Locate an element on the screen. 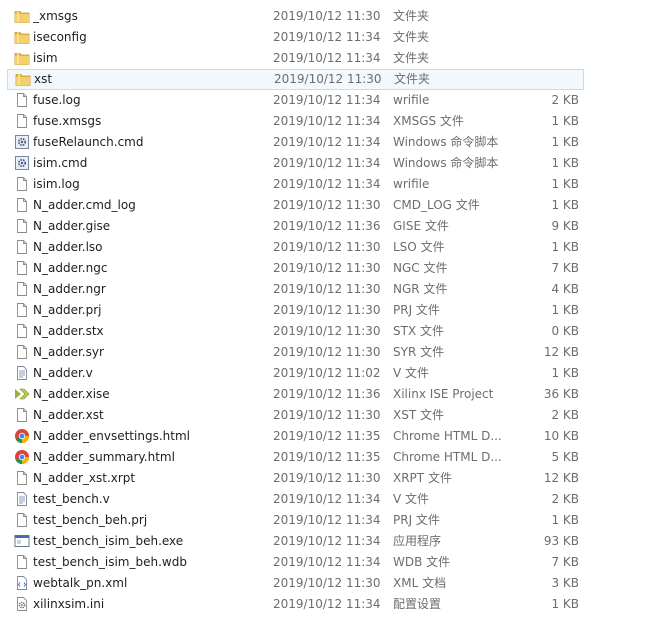  file-date-modified: 2019/10/12 11:02 is located at coordinates (327, 373).